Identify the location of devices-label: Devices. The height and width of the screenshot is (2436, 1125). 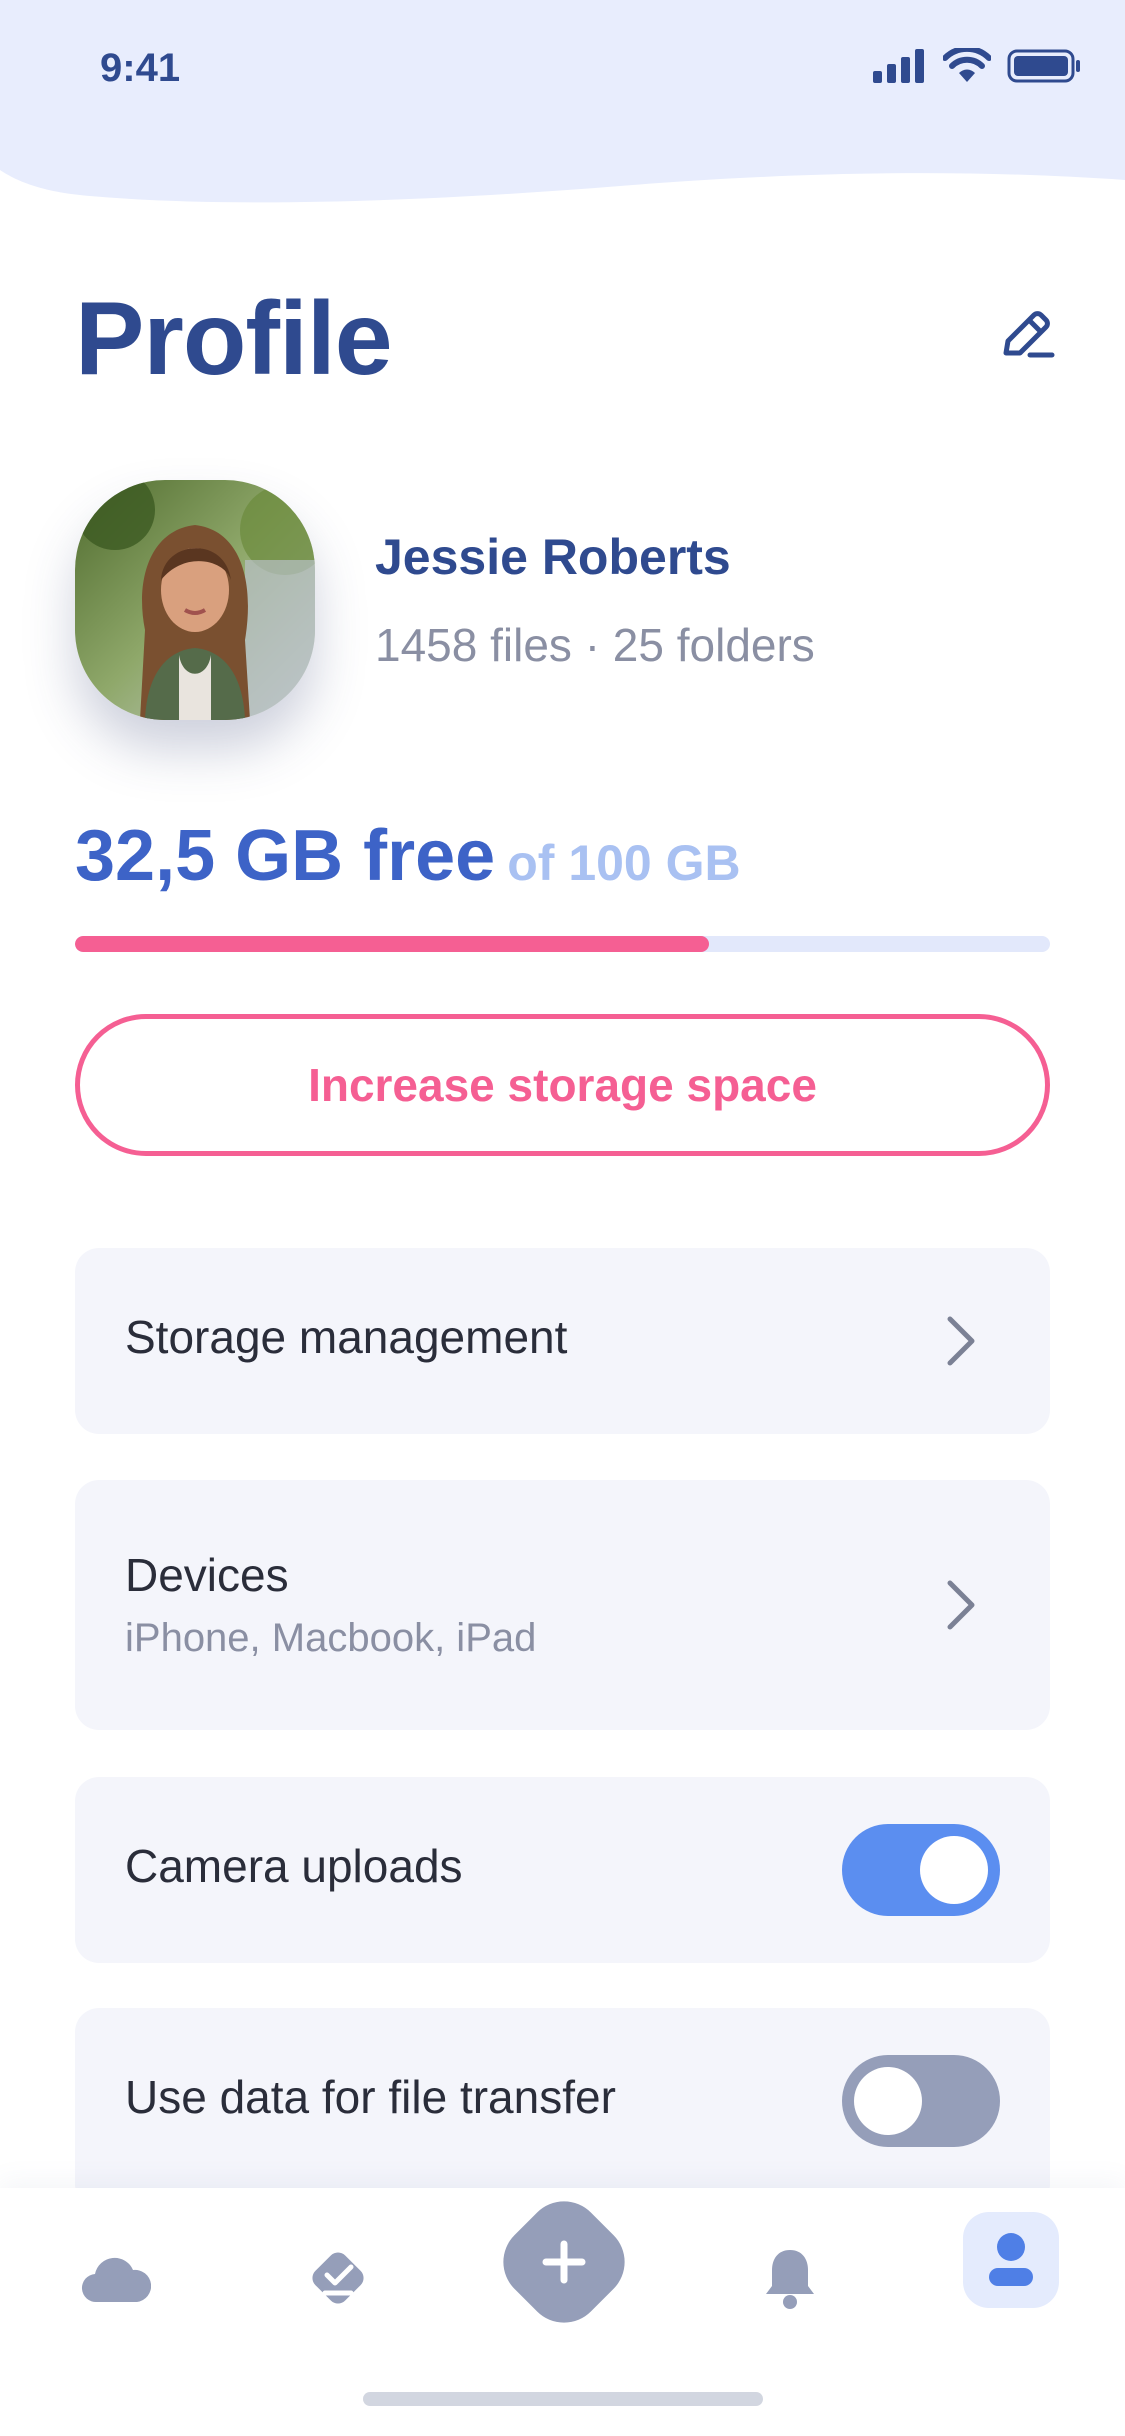
(207, 1575).